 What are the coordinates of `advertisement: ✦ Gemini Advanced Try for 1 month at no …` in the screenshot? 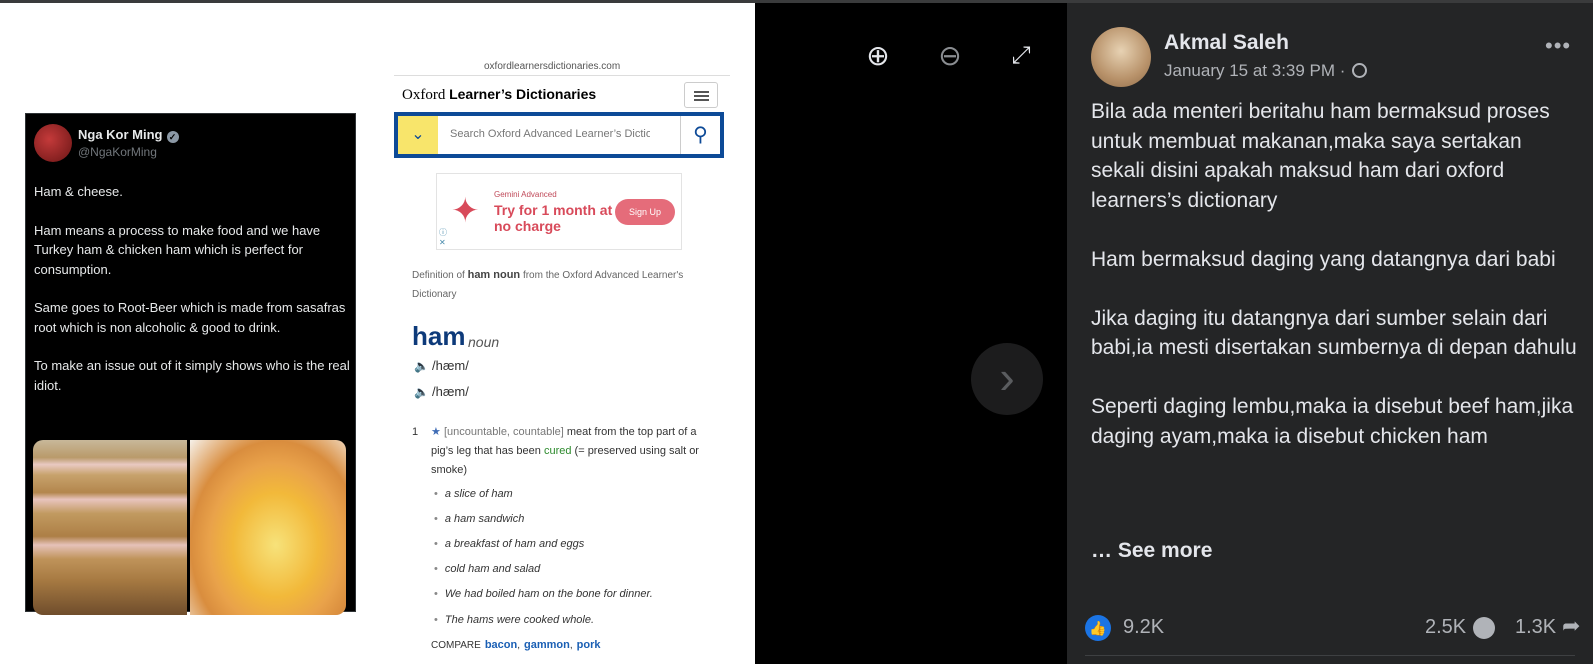 It's located at (559, 211).